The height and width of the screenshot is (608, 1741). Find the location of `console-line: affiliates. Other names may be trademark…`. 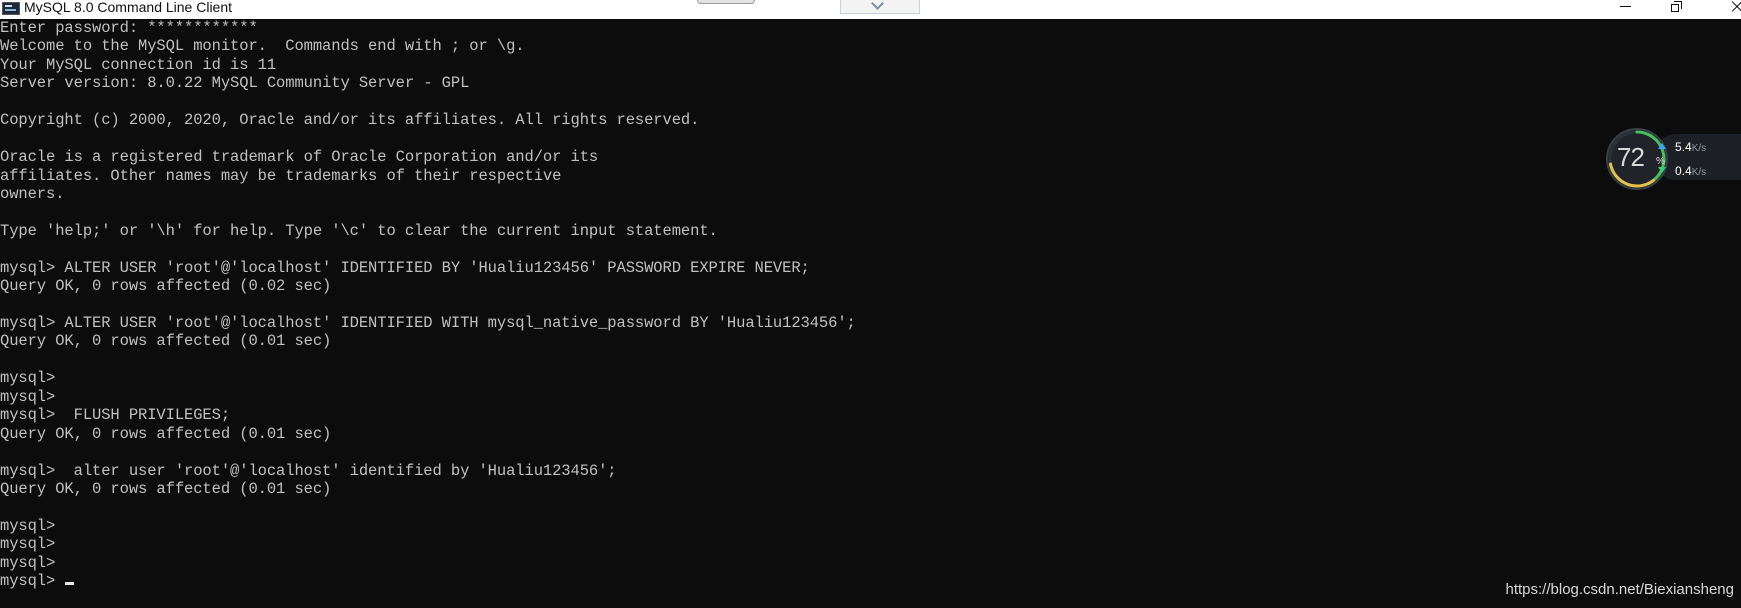

console-line: affiliates. Other names may be trademark… is located at coordinates (281, 175).